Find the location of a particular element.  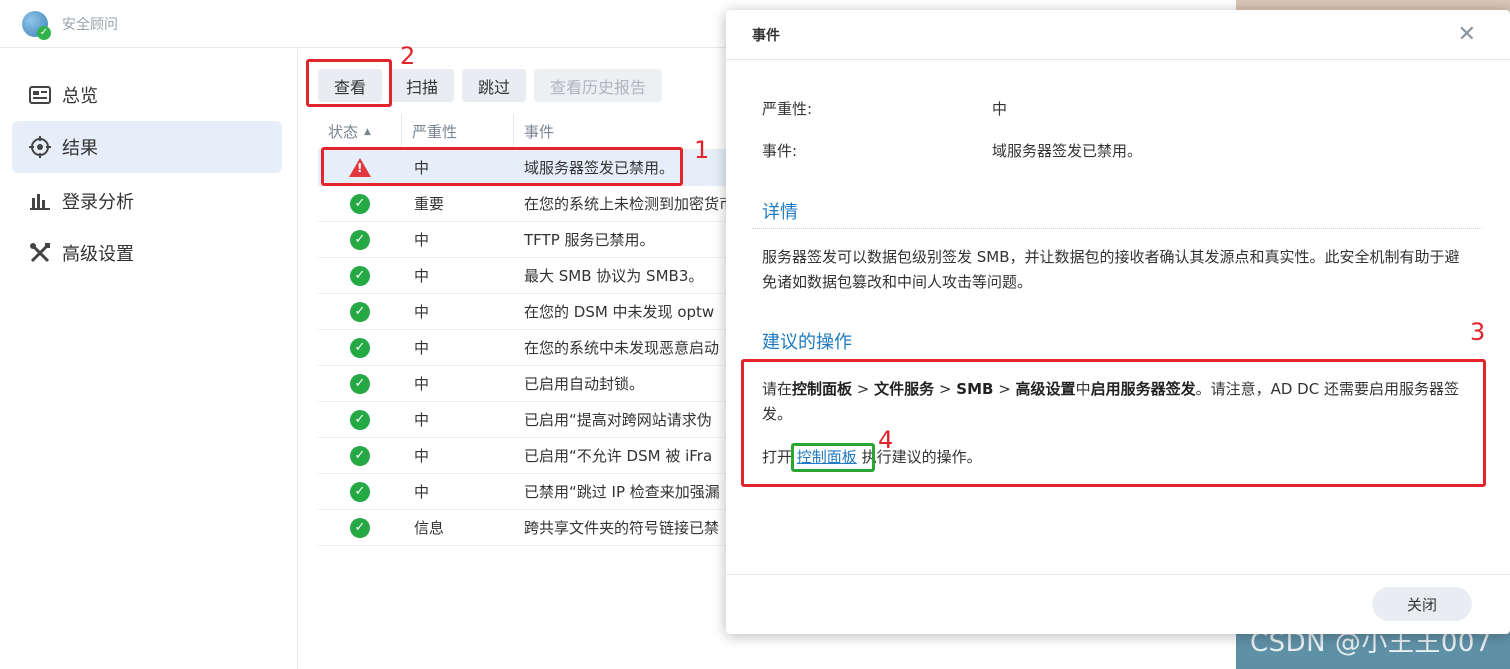

sidebar-item-label: 总览 is located at coordinates (80, 96).